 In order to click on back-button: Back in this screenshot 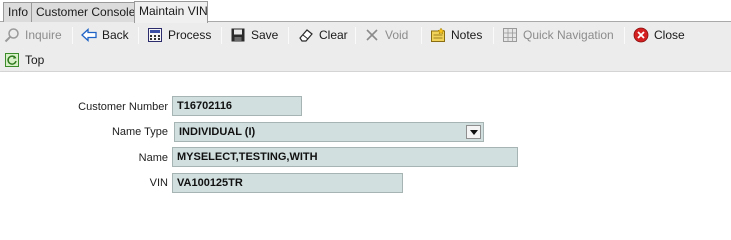, I will do `click(105, 35)`.